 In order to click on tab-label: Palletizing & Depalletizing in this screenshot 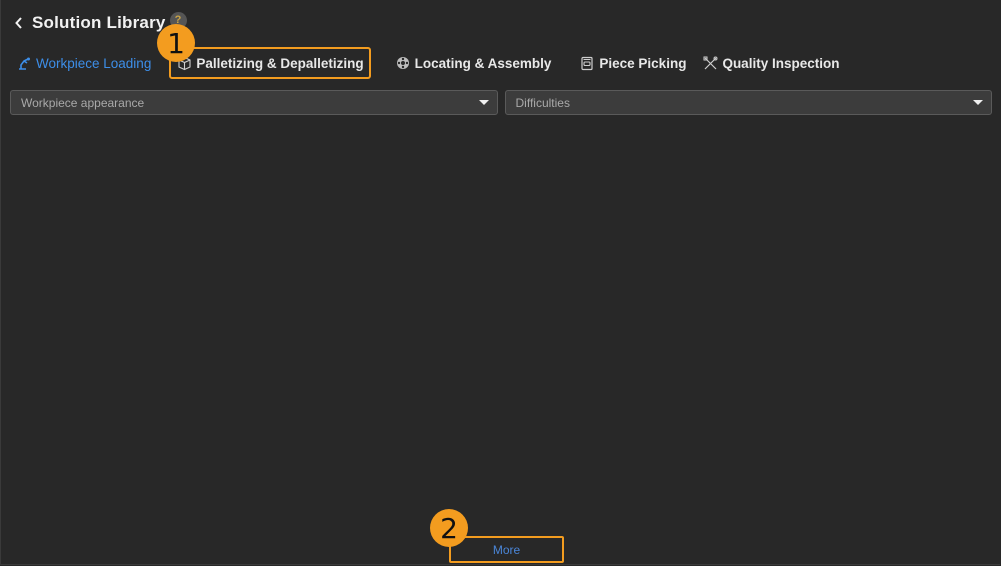, I will do `click(280, 63)`.